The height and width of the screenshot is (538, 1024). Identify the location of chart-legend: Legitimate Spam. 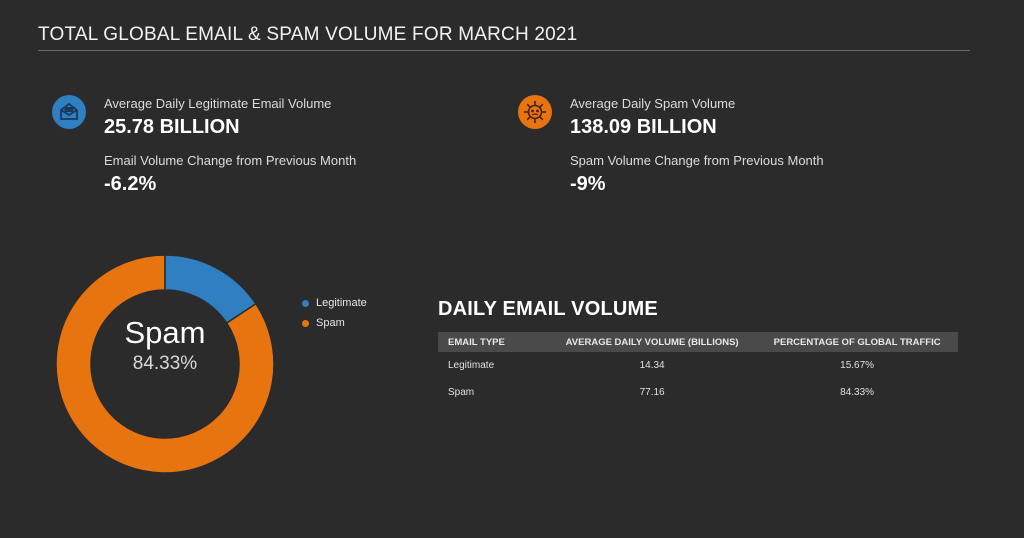
(334, 313).